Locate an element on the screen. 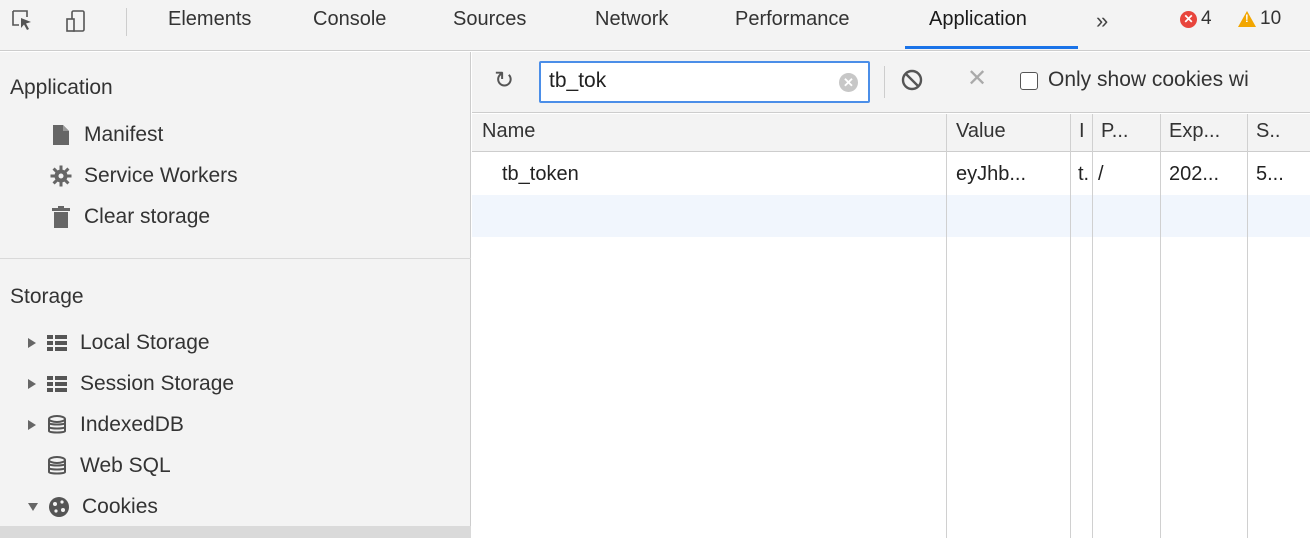 The width and height of the screenshot is (1310, 538). cookie-table-header: Name Value I P... Exp... S.. is located at coordinates (891, 133).